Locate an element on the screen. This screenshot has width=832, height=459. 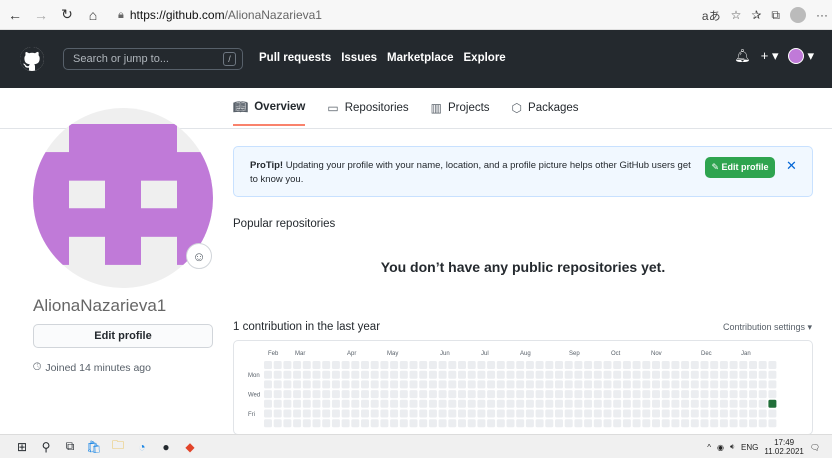
profile-icon is located at coordinates (798, 15).